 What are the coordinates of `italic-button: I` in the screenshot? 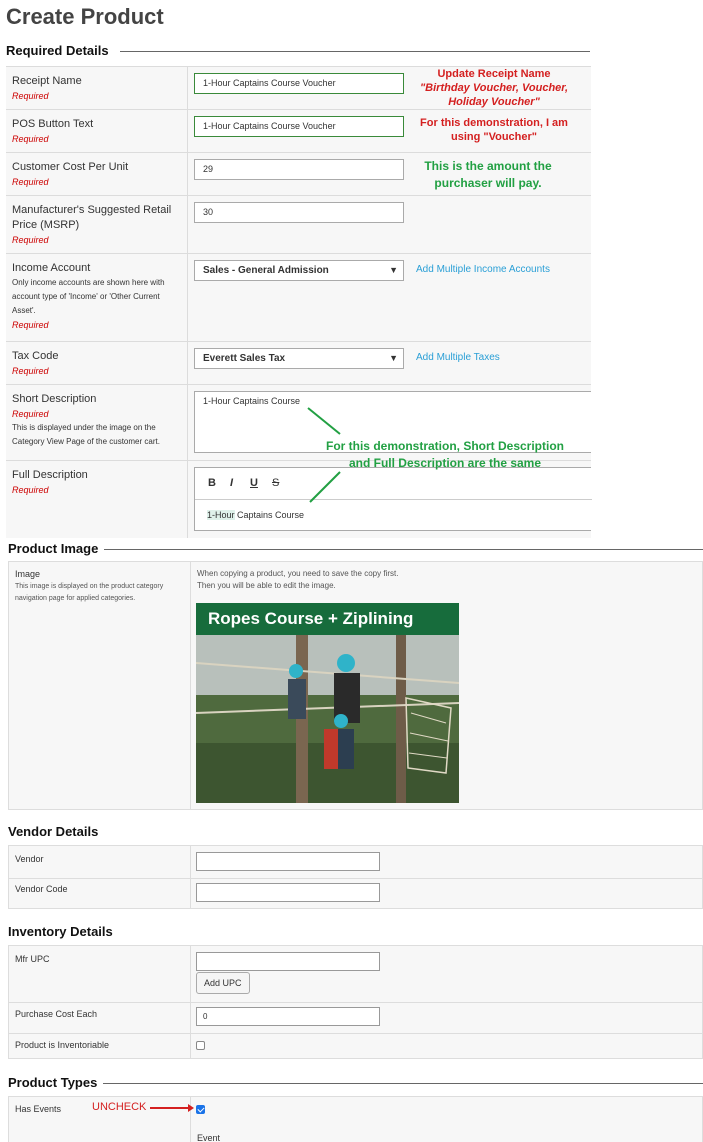 It's located at (231, 483).